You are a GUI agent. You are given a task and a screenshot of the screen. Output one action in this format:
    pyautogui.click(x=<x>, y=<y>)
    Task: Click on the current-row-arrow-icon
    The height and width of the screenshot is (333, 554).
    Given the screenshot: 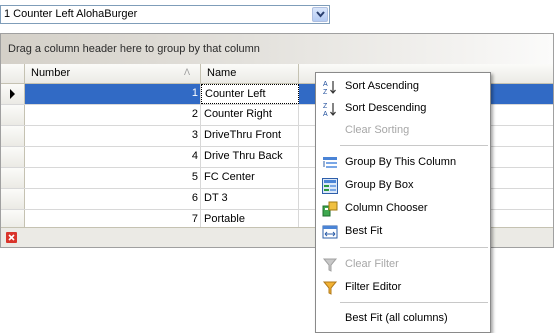 What is the action you would take?
    pyautogui.click(x=12, y=94)
    